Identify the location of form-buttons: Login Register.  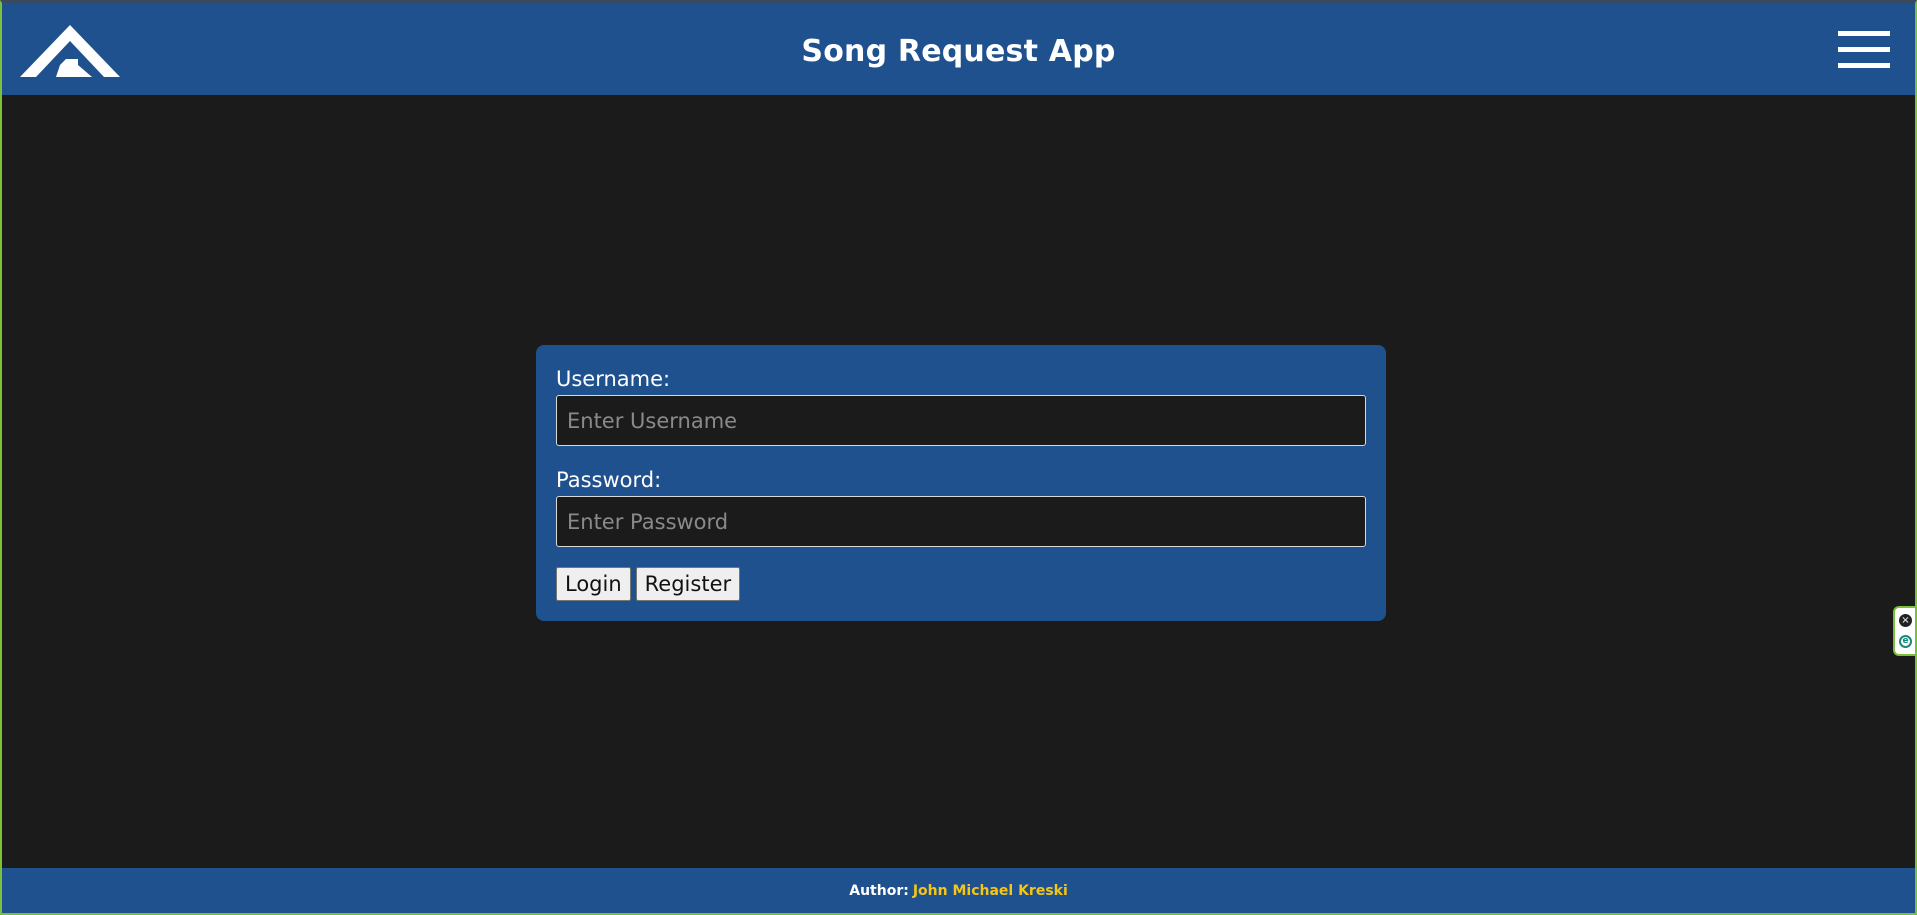
(961, 584).